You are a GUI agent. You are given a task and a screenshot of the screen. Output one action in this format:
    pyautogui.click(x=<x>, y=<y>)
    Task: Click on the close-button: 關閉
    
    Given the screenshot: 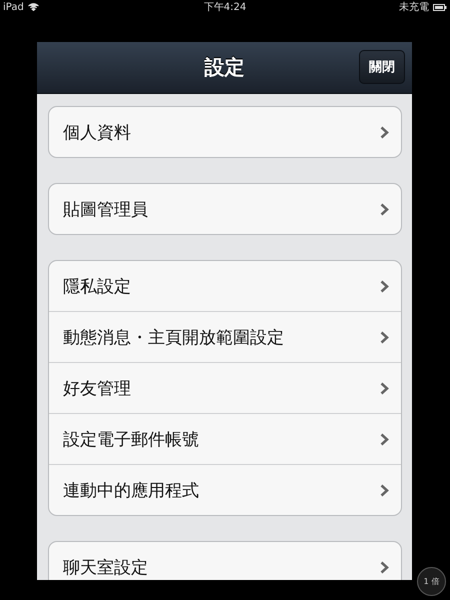 What is the action you would take?
    pyautogui.click(x=382, y=67)
    